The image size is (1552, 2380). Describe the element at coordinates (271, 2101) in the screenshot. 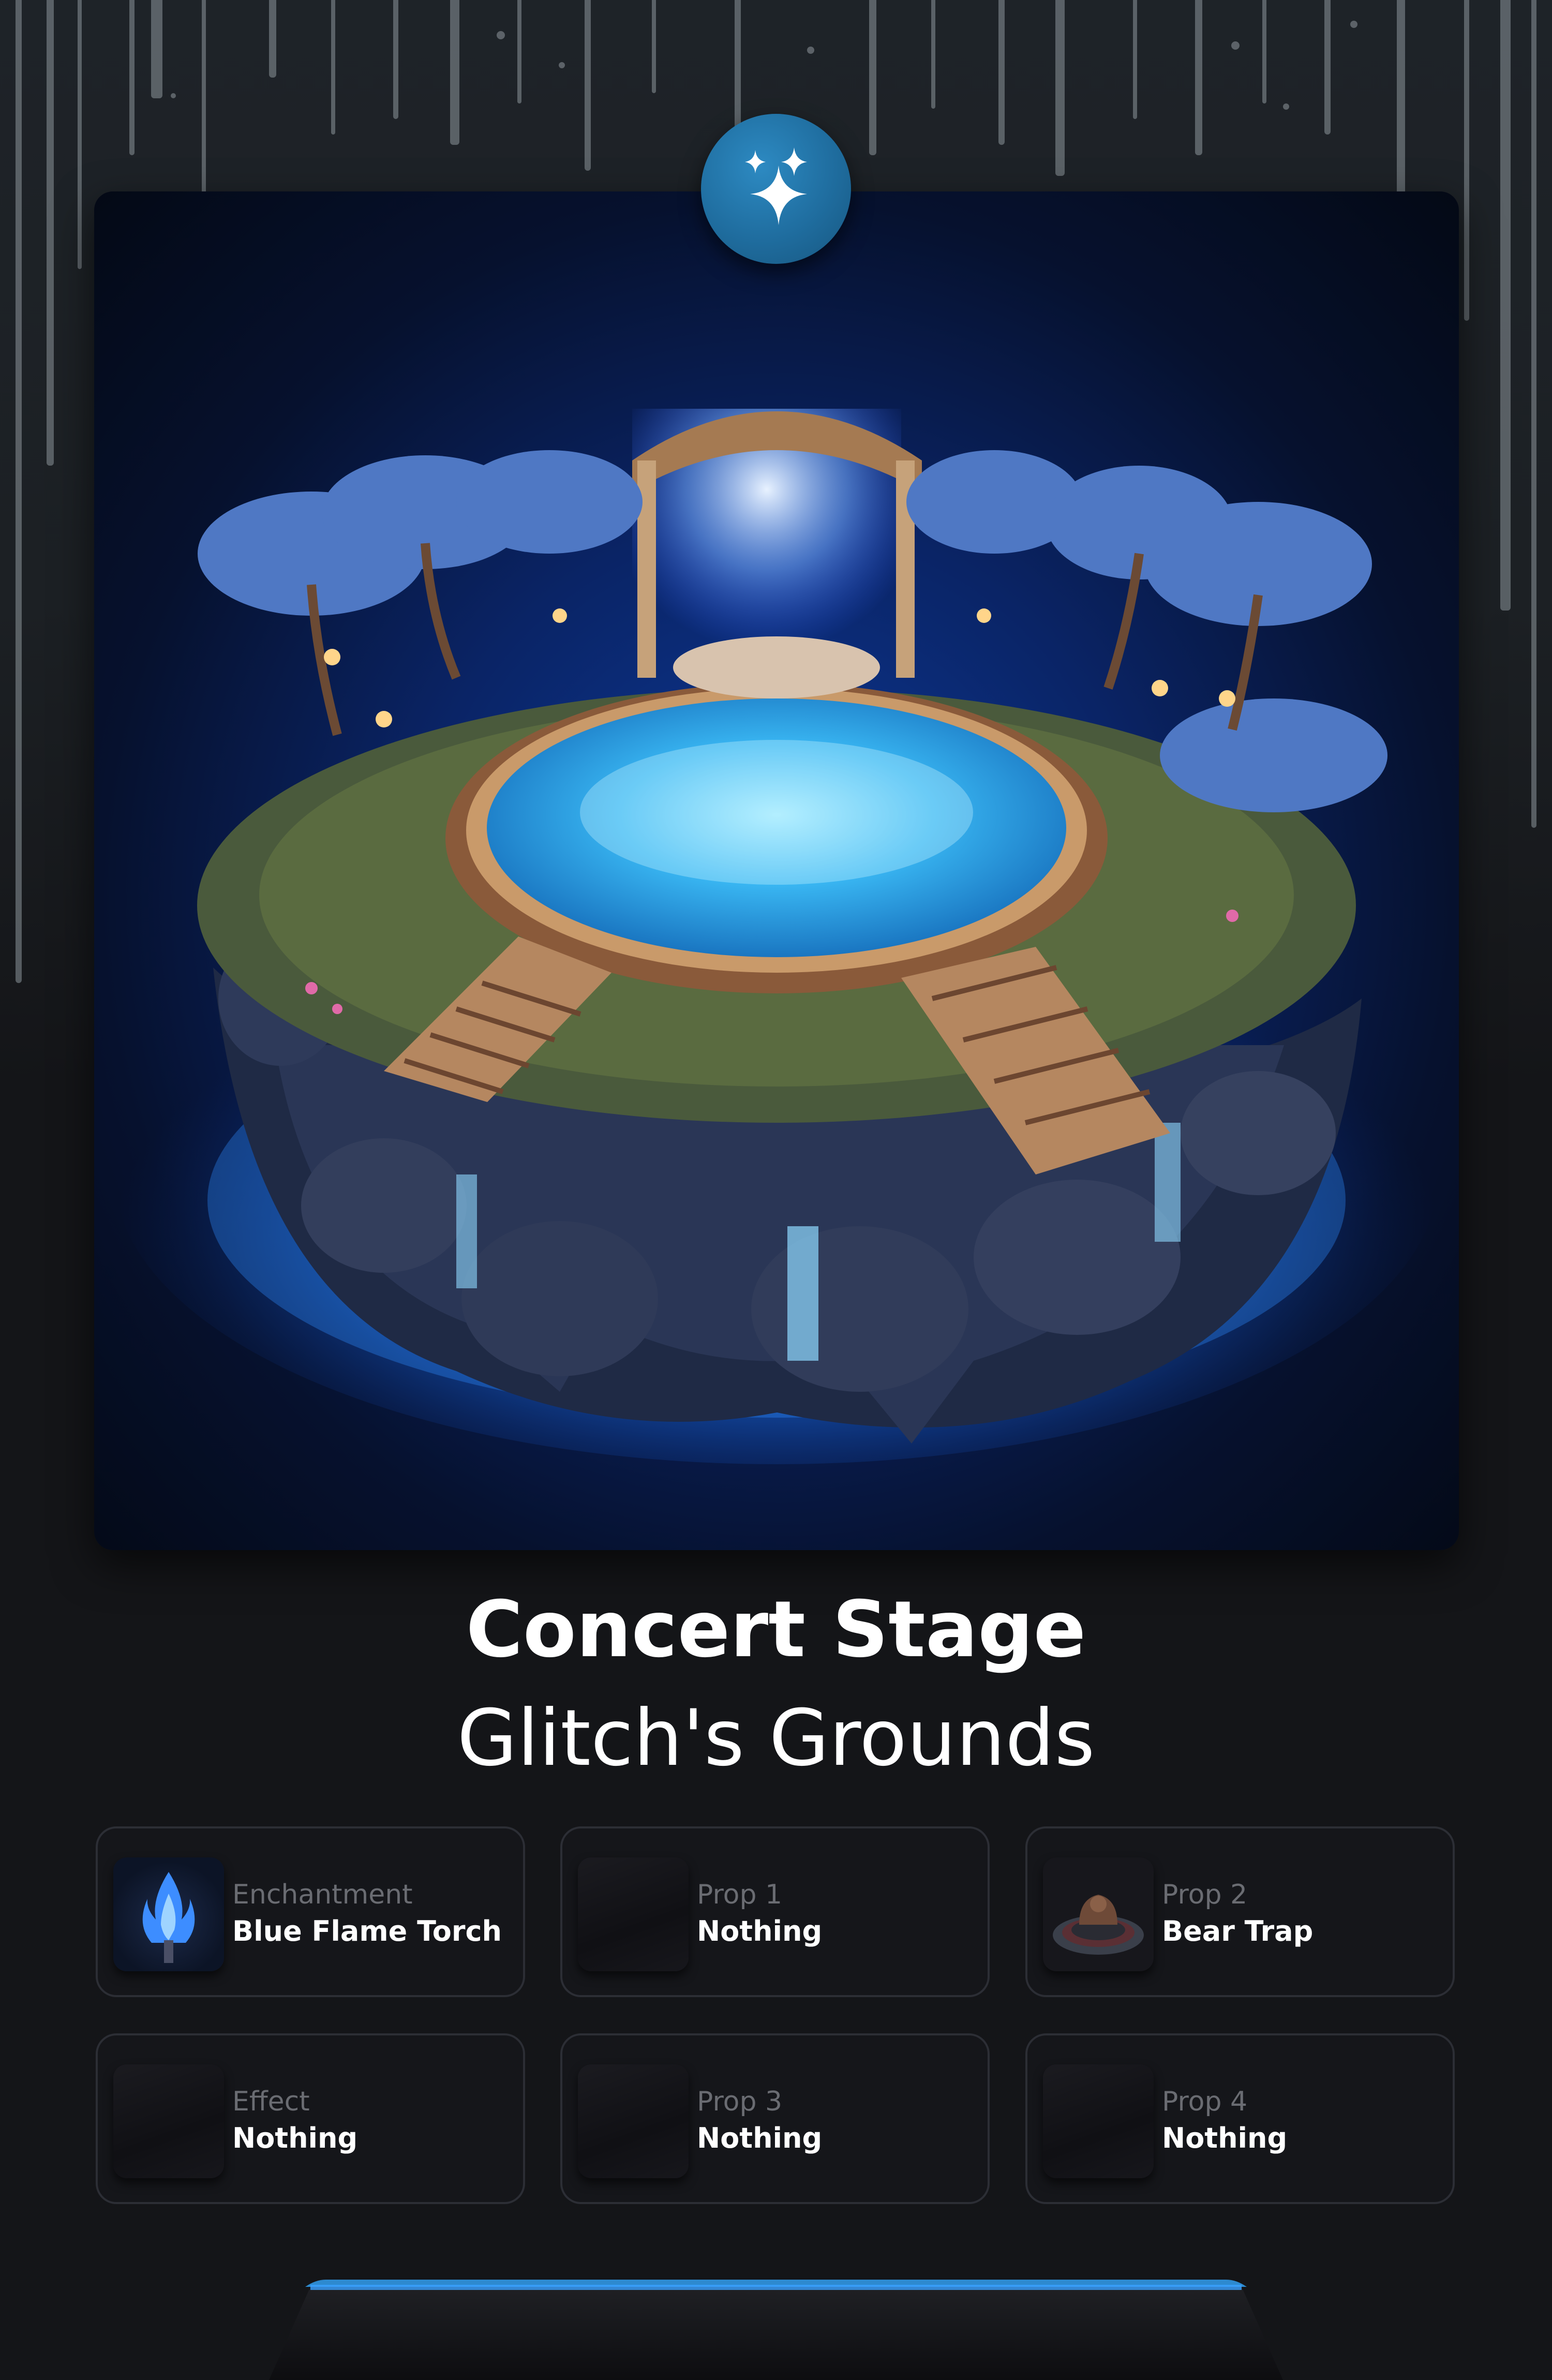

I see `slot-label: Effect` at that location.